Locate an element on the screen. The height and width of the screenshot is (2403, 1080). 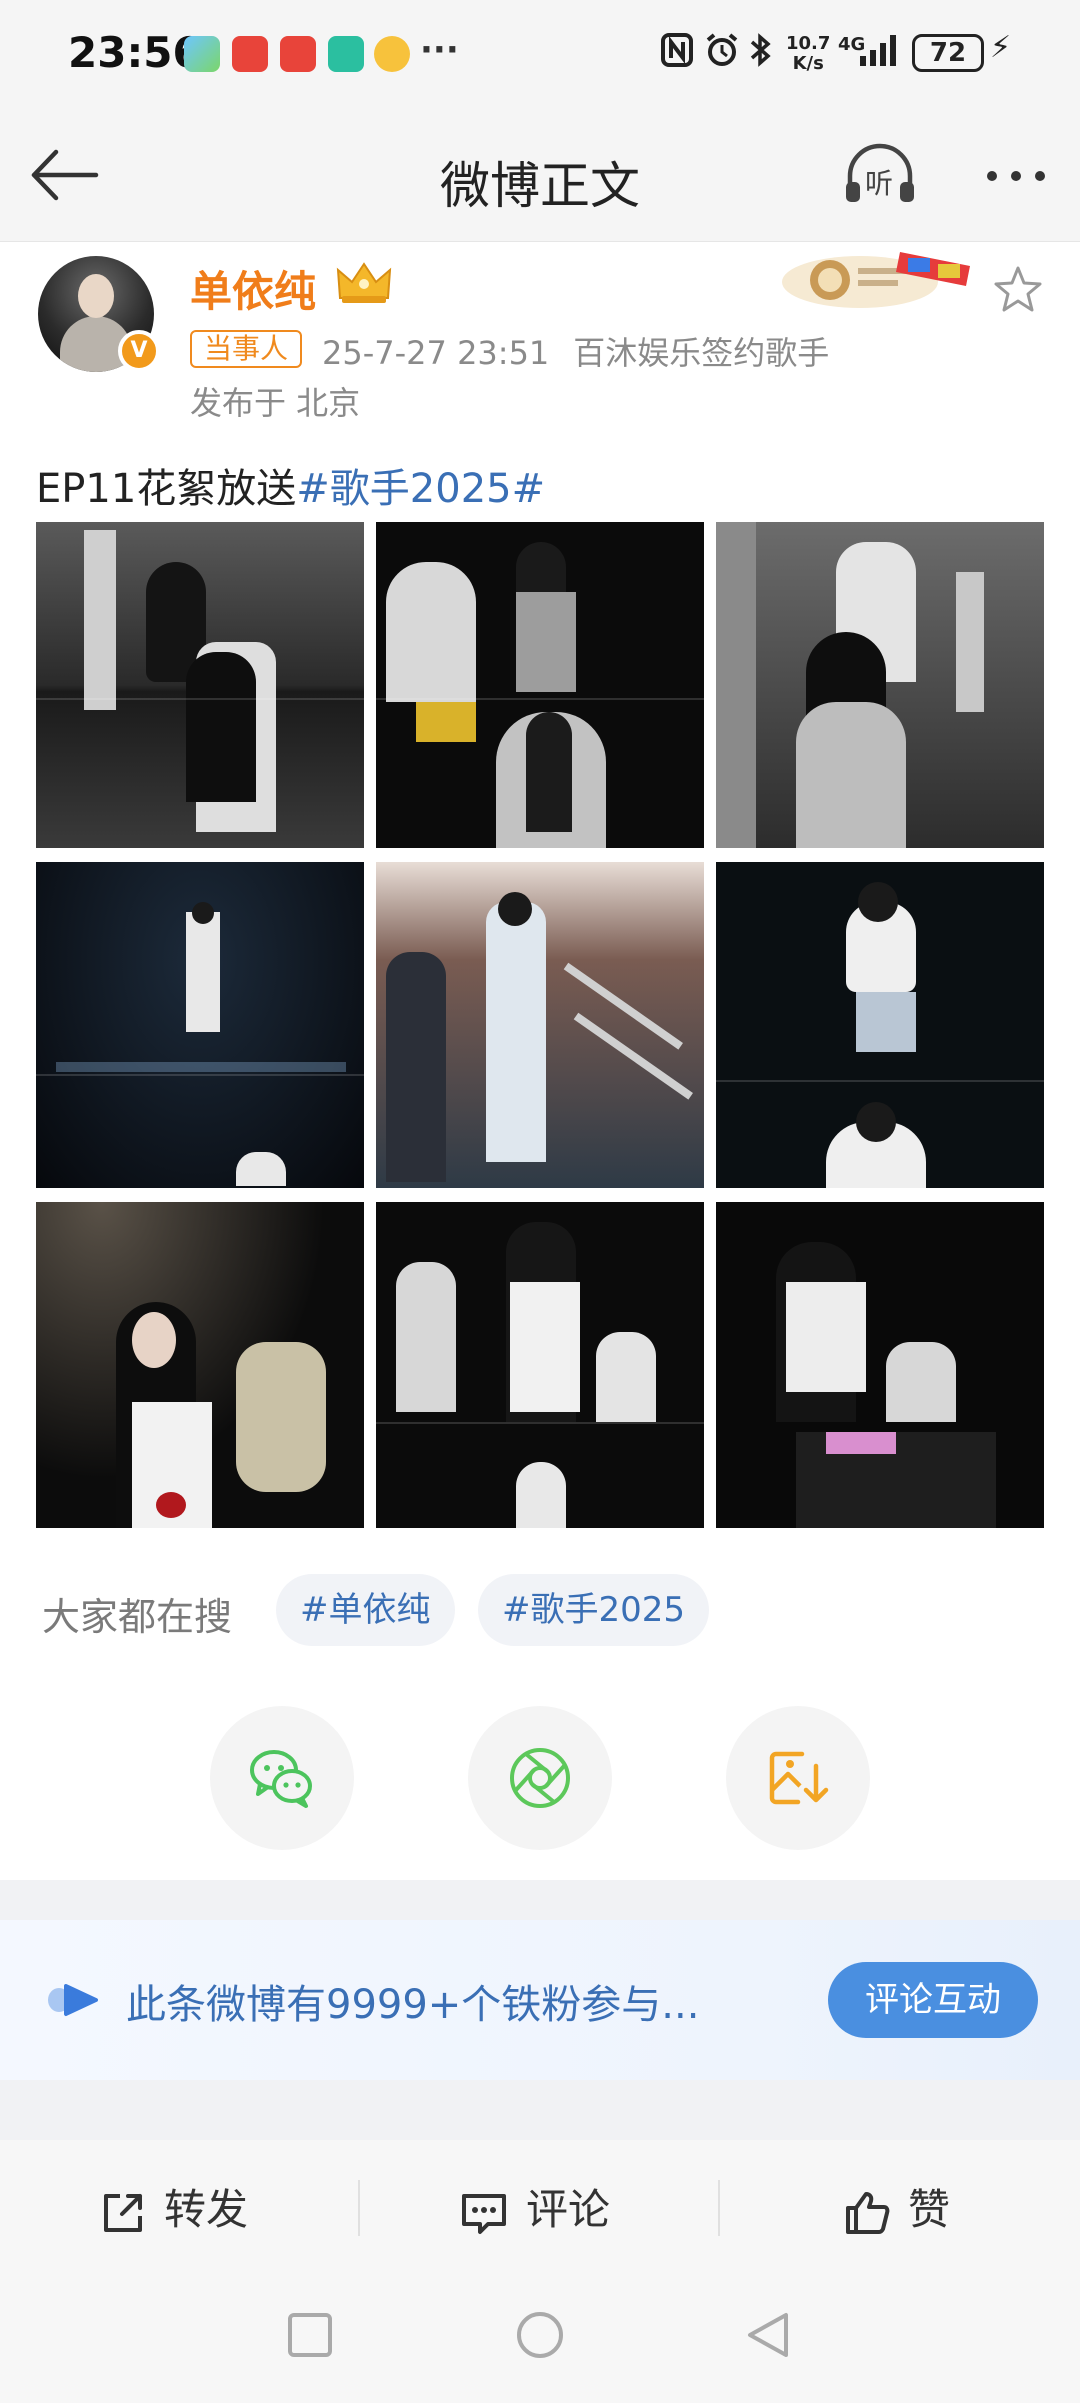
listen-button: 听 is located at coordinates (880, 175).